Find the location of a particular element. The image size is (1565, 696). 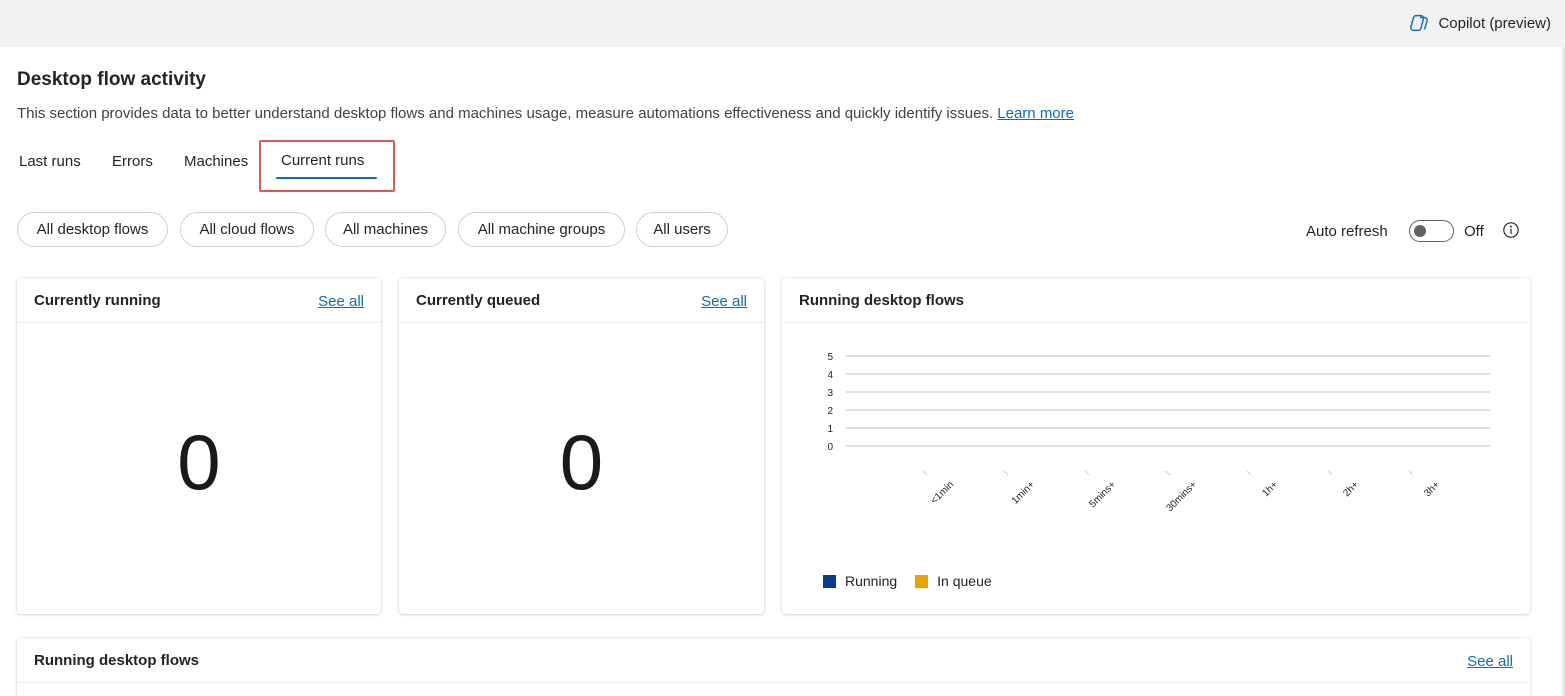

highlight-annotation is located at coordinates (327, 166).